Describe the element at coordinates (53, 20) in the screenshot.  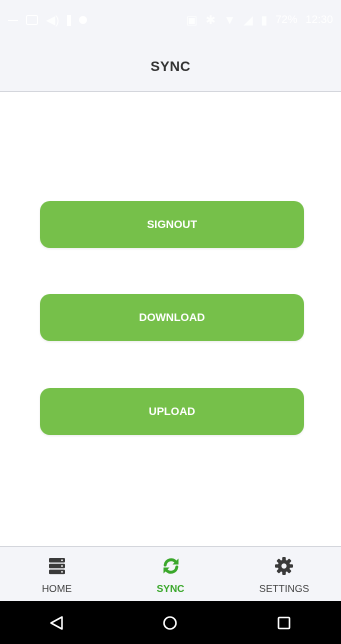
I see `sound-icon: ◀)` at that location.